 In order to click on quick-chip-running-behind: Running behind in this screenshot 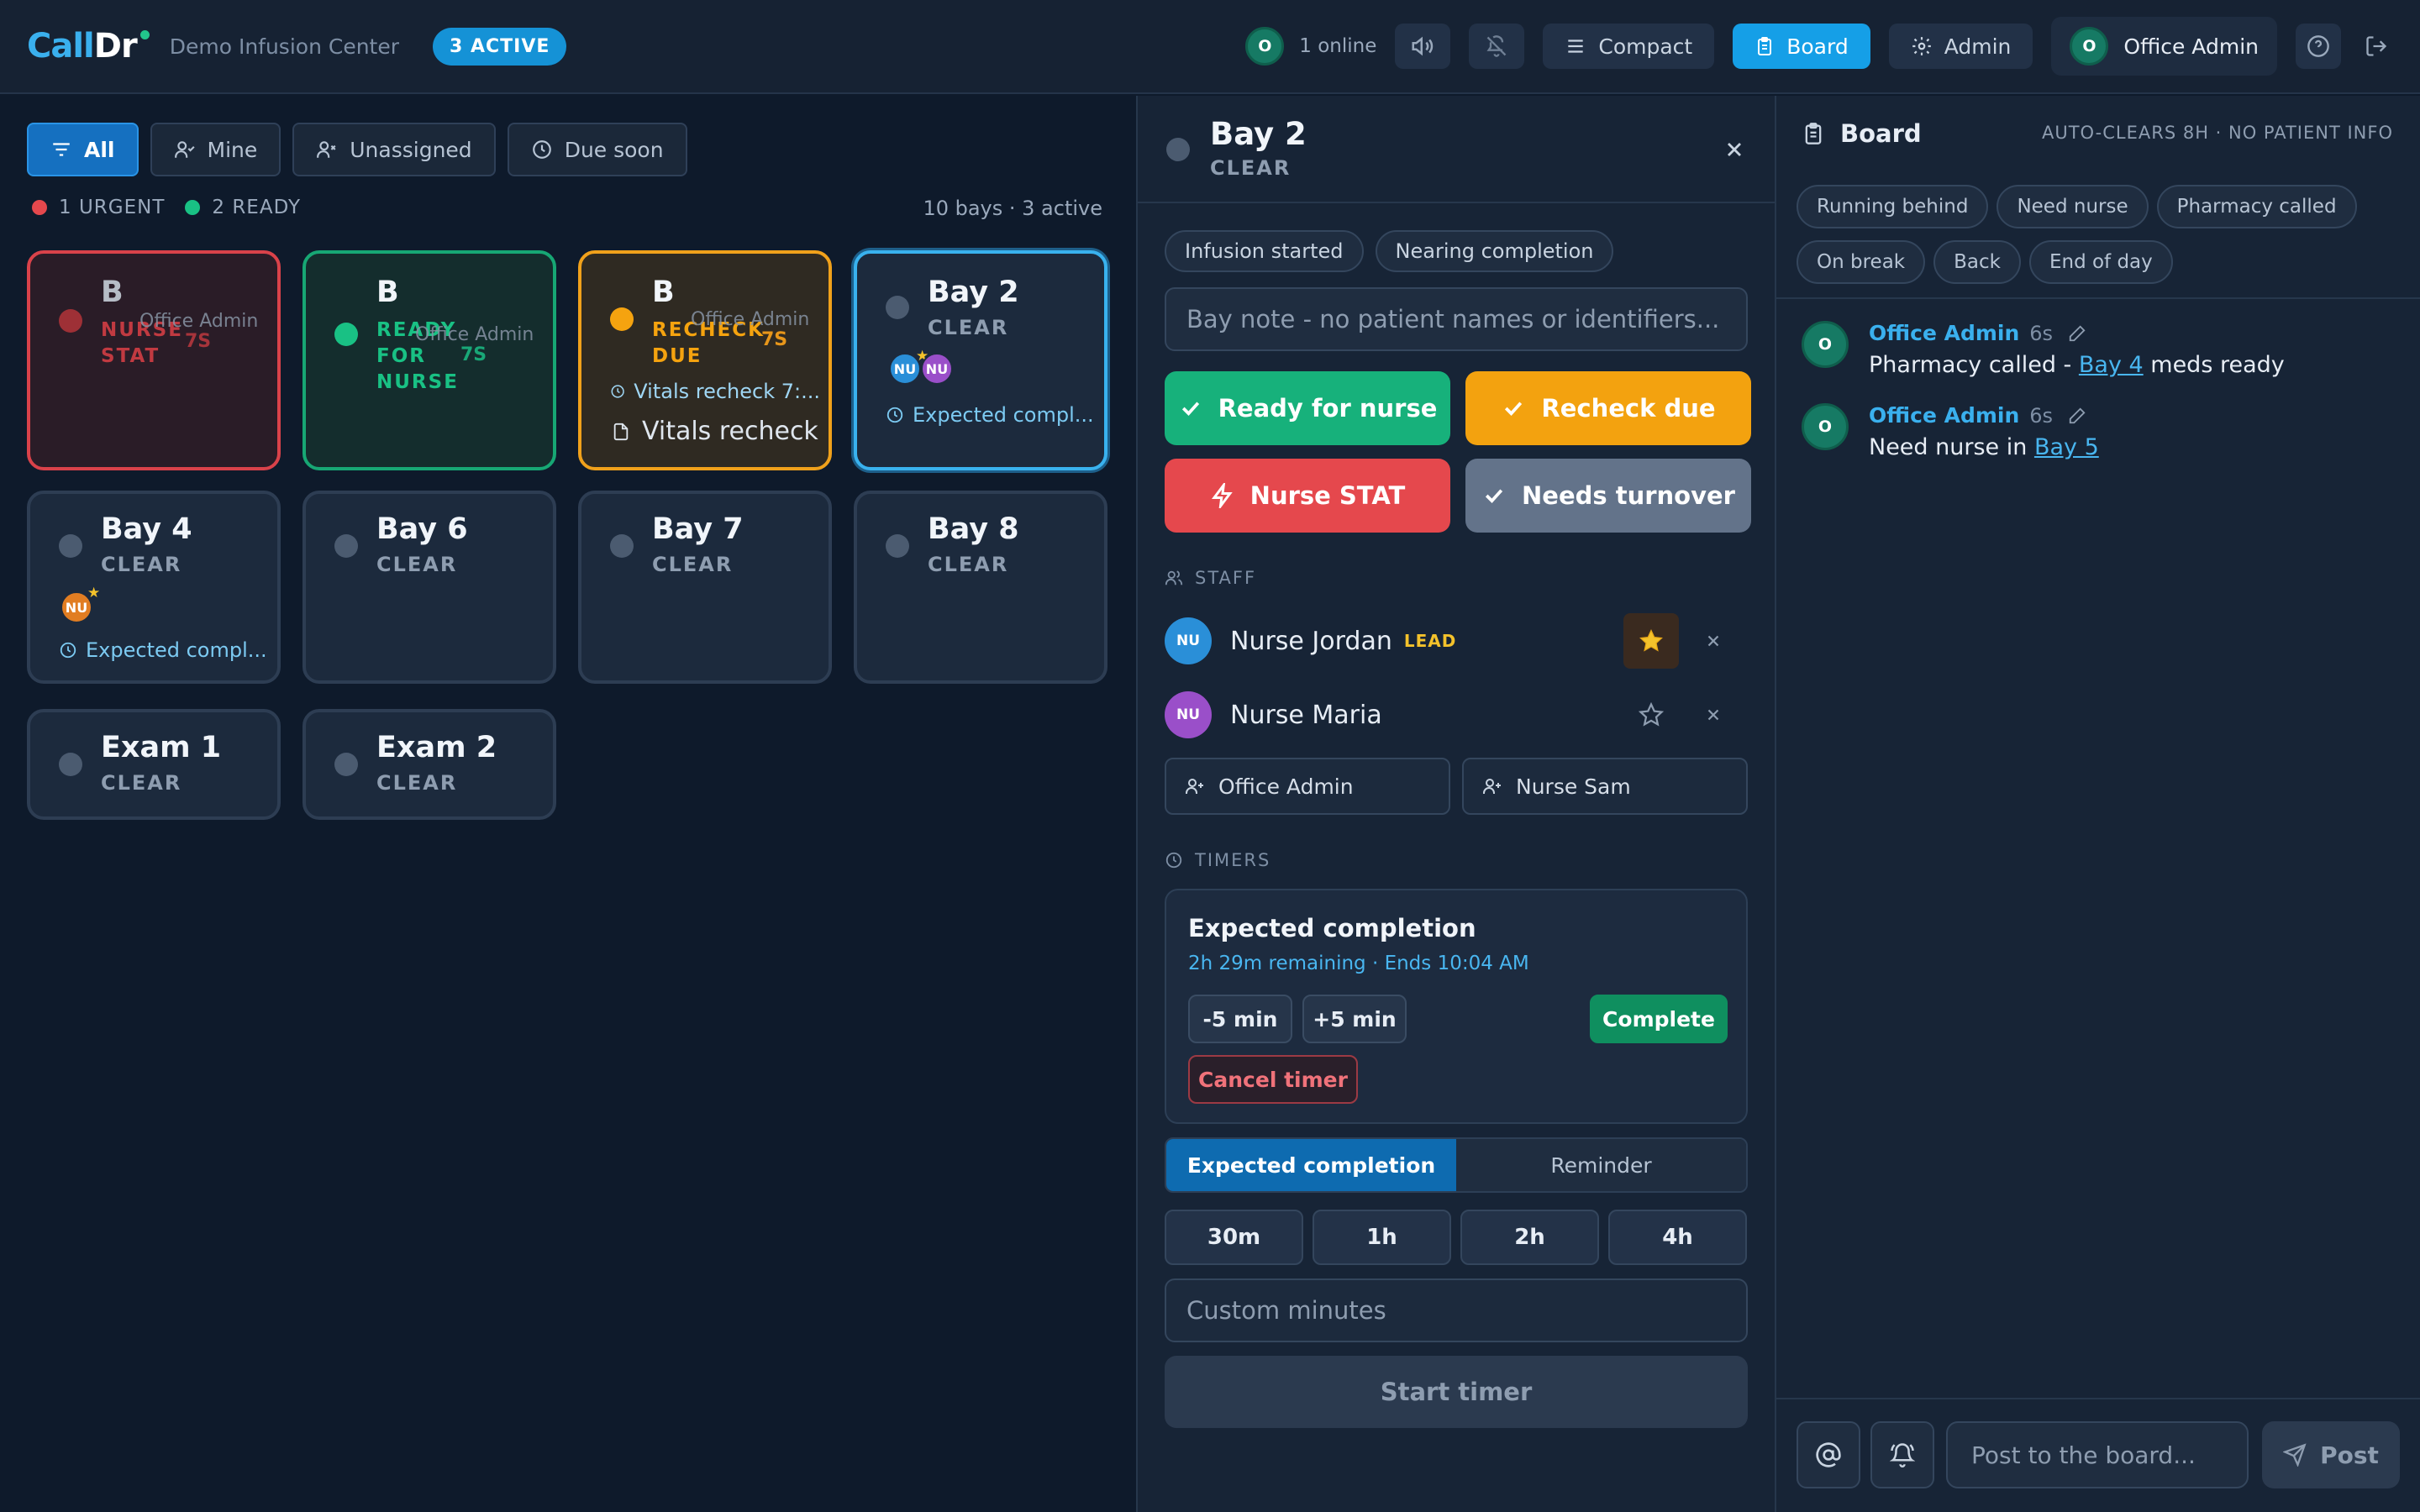, I will do `click(1893, 206)`.